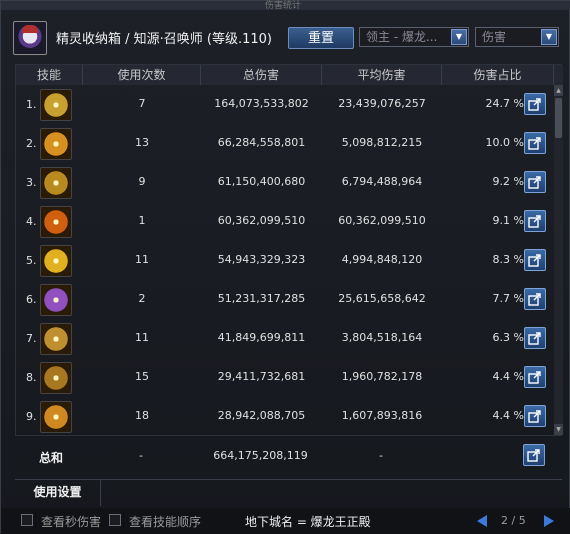 The height and width of the screenshot is (534, 570). I want to click on table-row: 4. 1 60,362,099,510 60,362,099,510 9.1 %, so click(285, 222).